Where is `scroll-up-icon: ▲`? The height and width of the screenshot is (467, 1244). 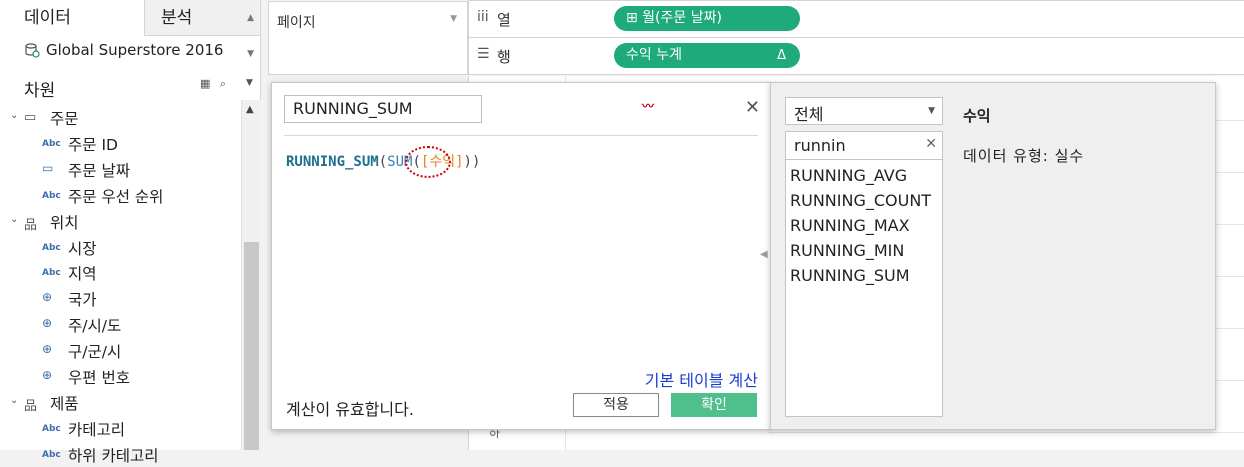
scroll-up-icon: ▲ is located at coordinates (250, 109).